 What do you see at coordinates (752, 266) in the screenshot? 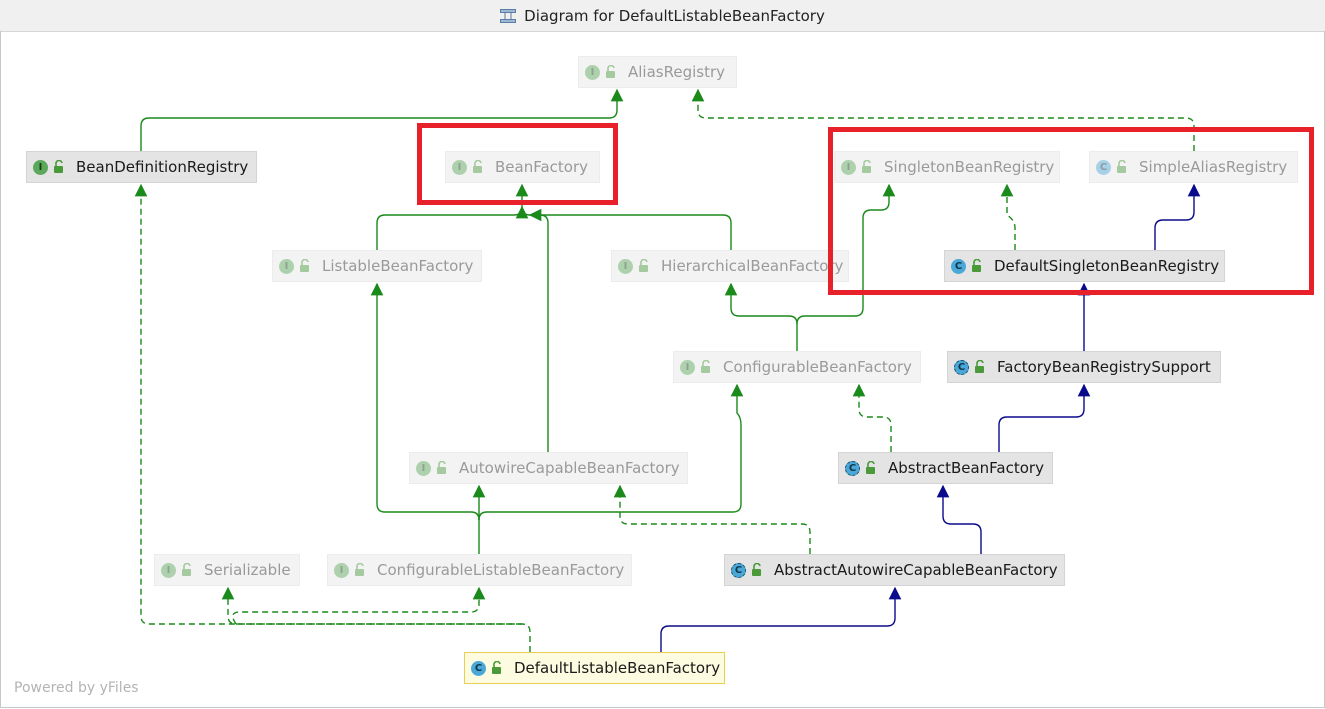
I see `node-label: HierarchicalBeanFactory` at bounding box center [752, 266].